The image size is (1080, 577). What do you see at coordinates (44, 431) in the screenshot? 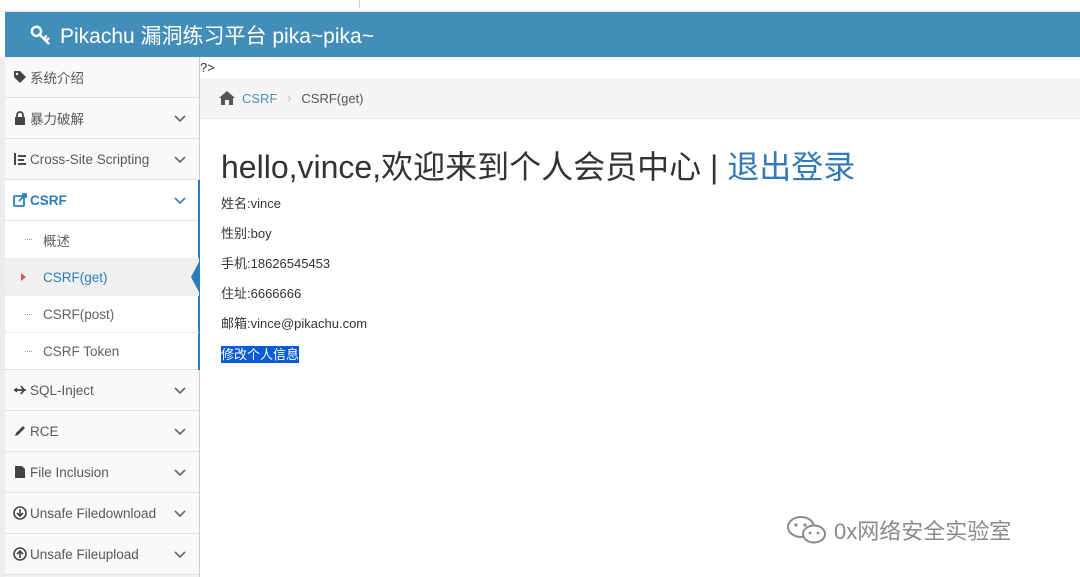
I see `sidebar-item-label: RCE` at bounding box center [44, 431].